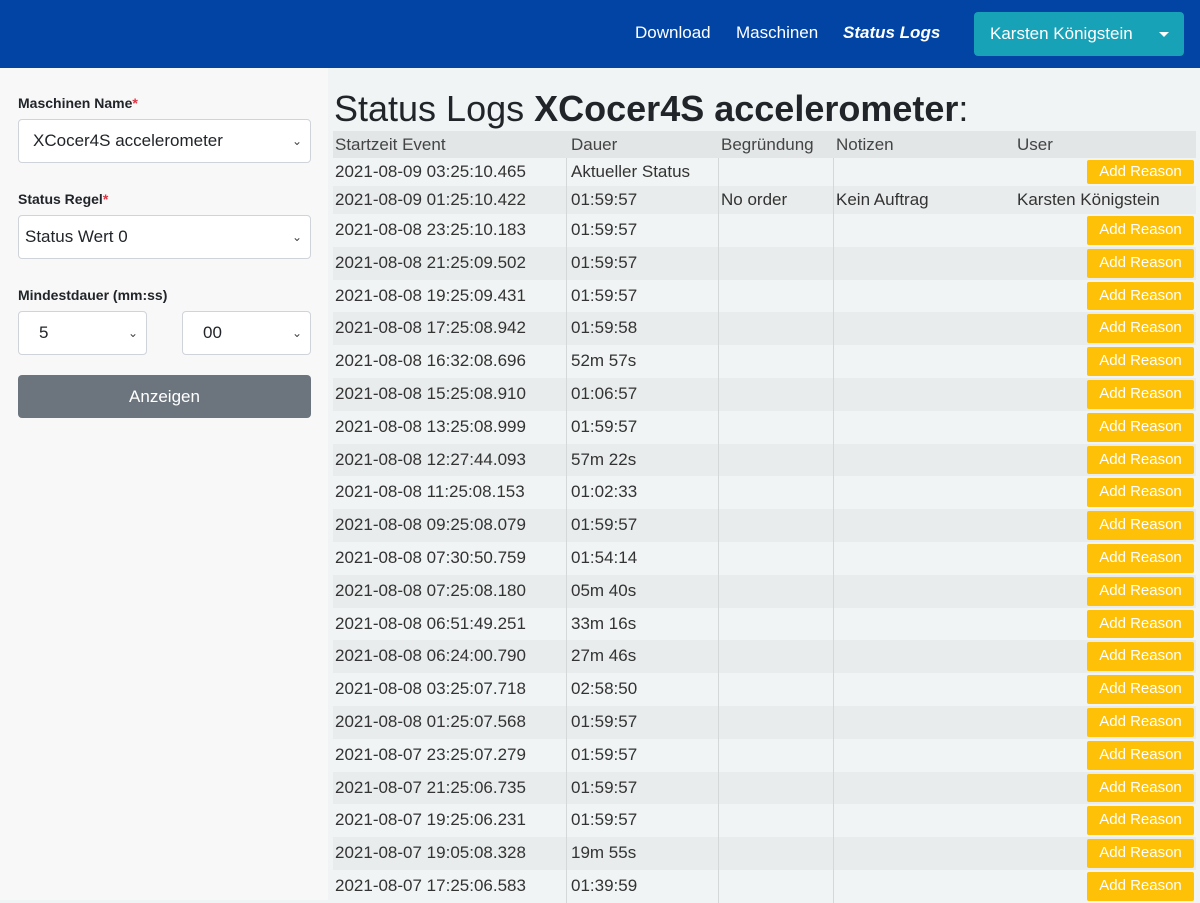  What do you see at coordinates (1061, 33) in the screenshot?
I see `user-name: Karsten Königstein` at bounding box center [1061, 33].